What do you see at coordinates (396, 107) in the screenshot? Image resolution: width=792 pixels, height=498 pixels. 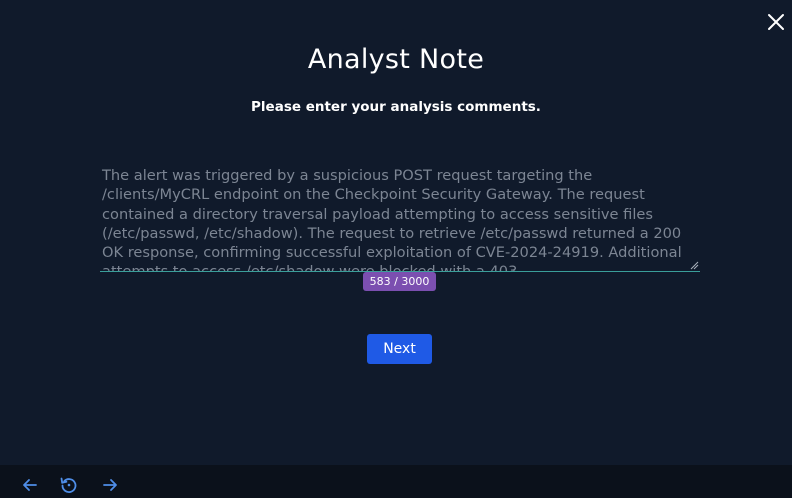 I see `modal-subtitle: Please enter your analysis comments.` at bounding box center [396, 107].